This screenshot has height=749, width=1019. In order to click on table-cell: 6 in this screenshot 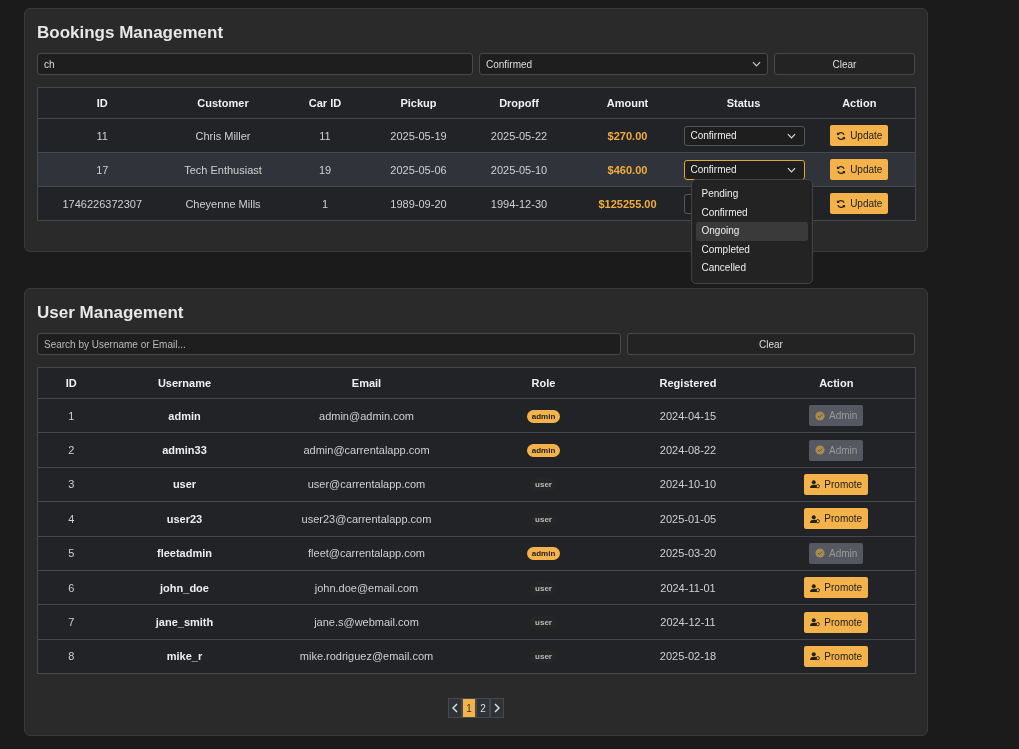, I will do `click(71, 587)`.